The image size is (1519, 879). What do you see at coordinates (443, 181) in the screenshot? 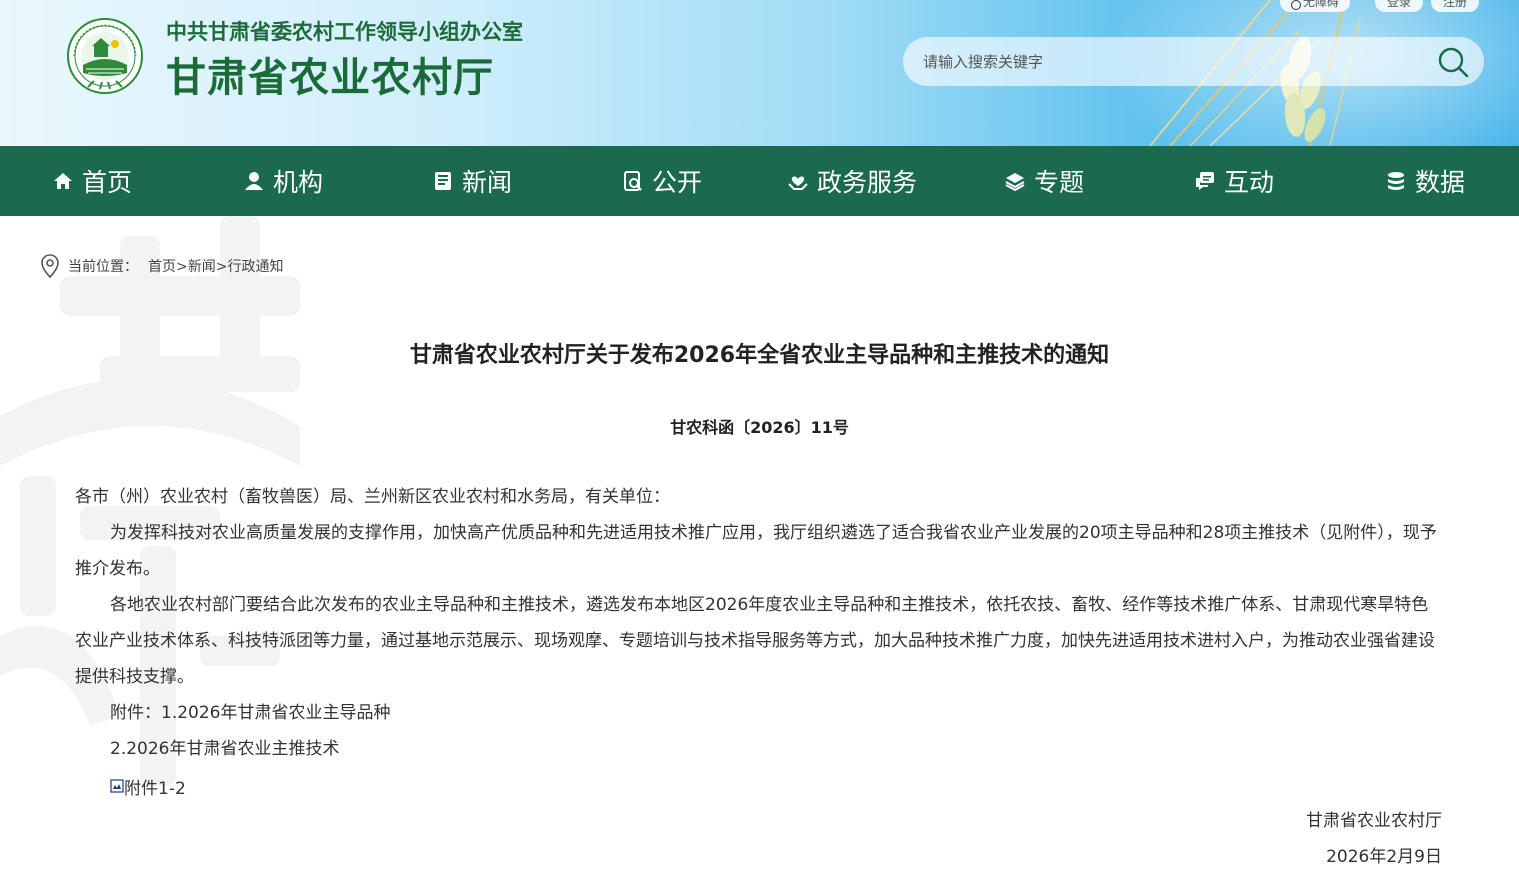
I see `newspaper-icon` at bounding box center [443, 181].